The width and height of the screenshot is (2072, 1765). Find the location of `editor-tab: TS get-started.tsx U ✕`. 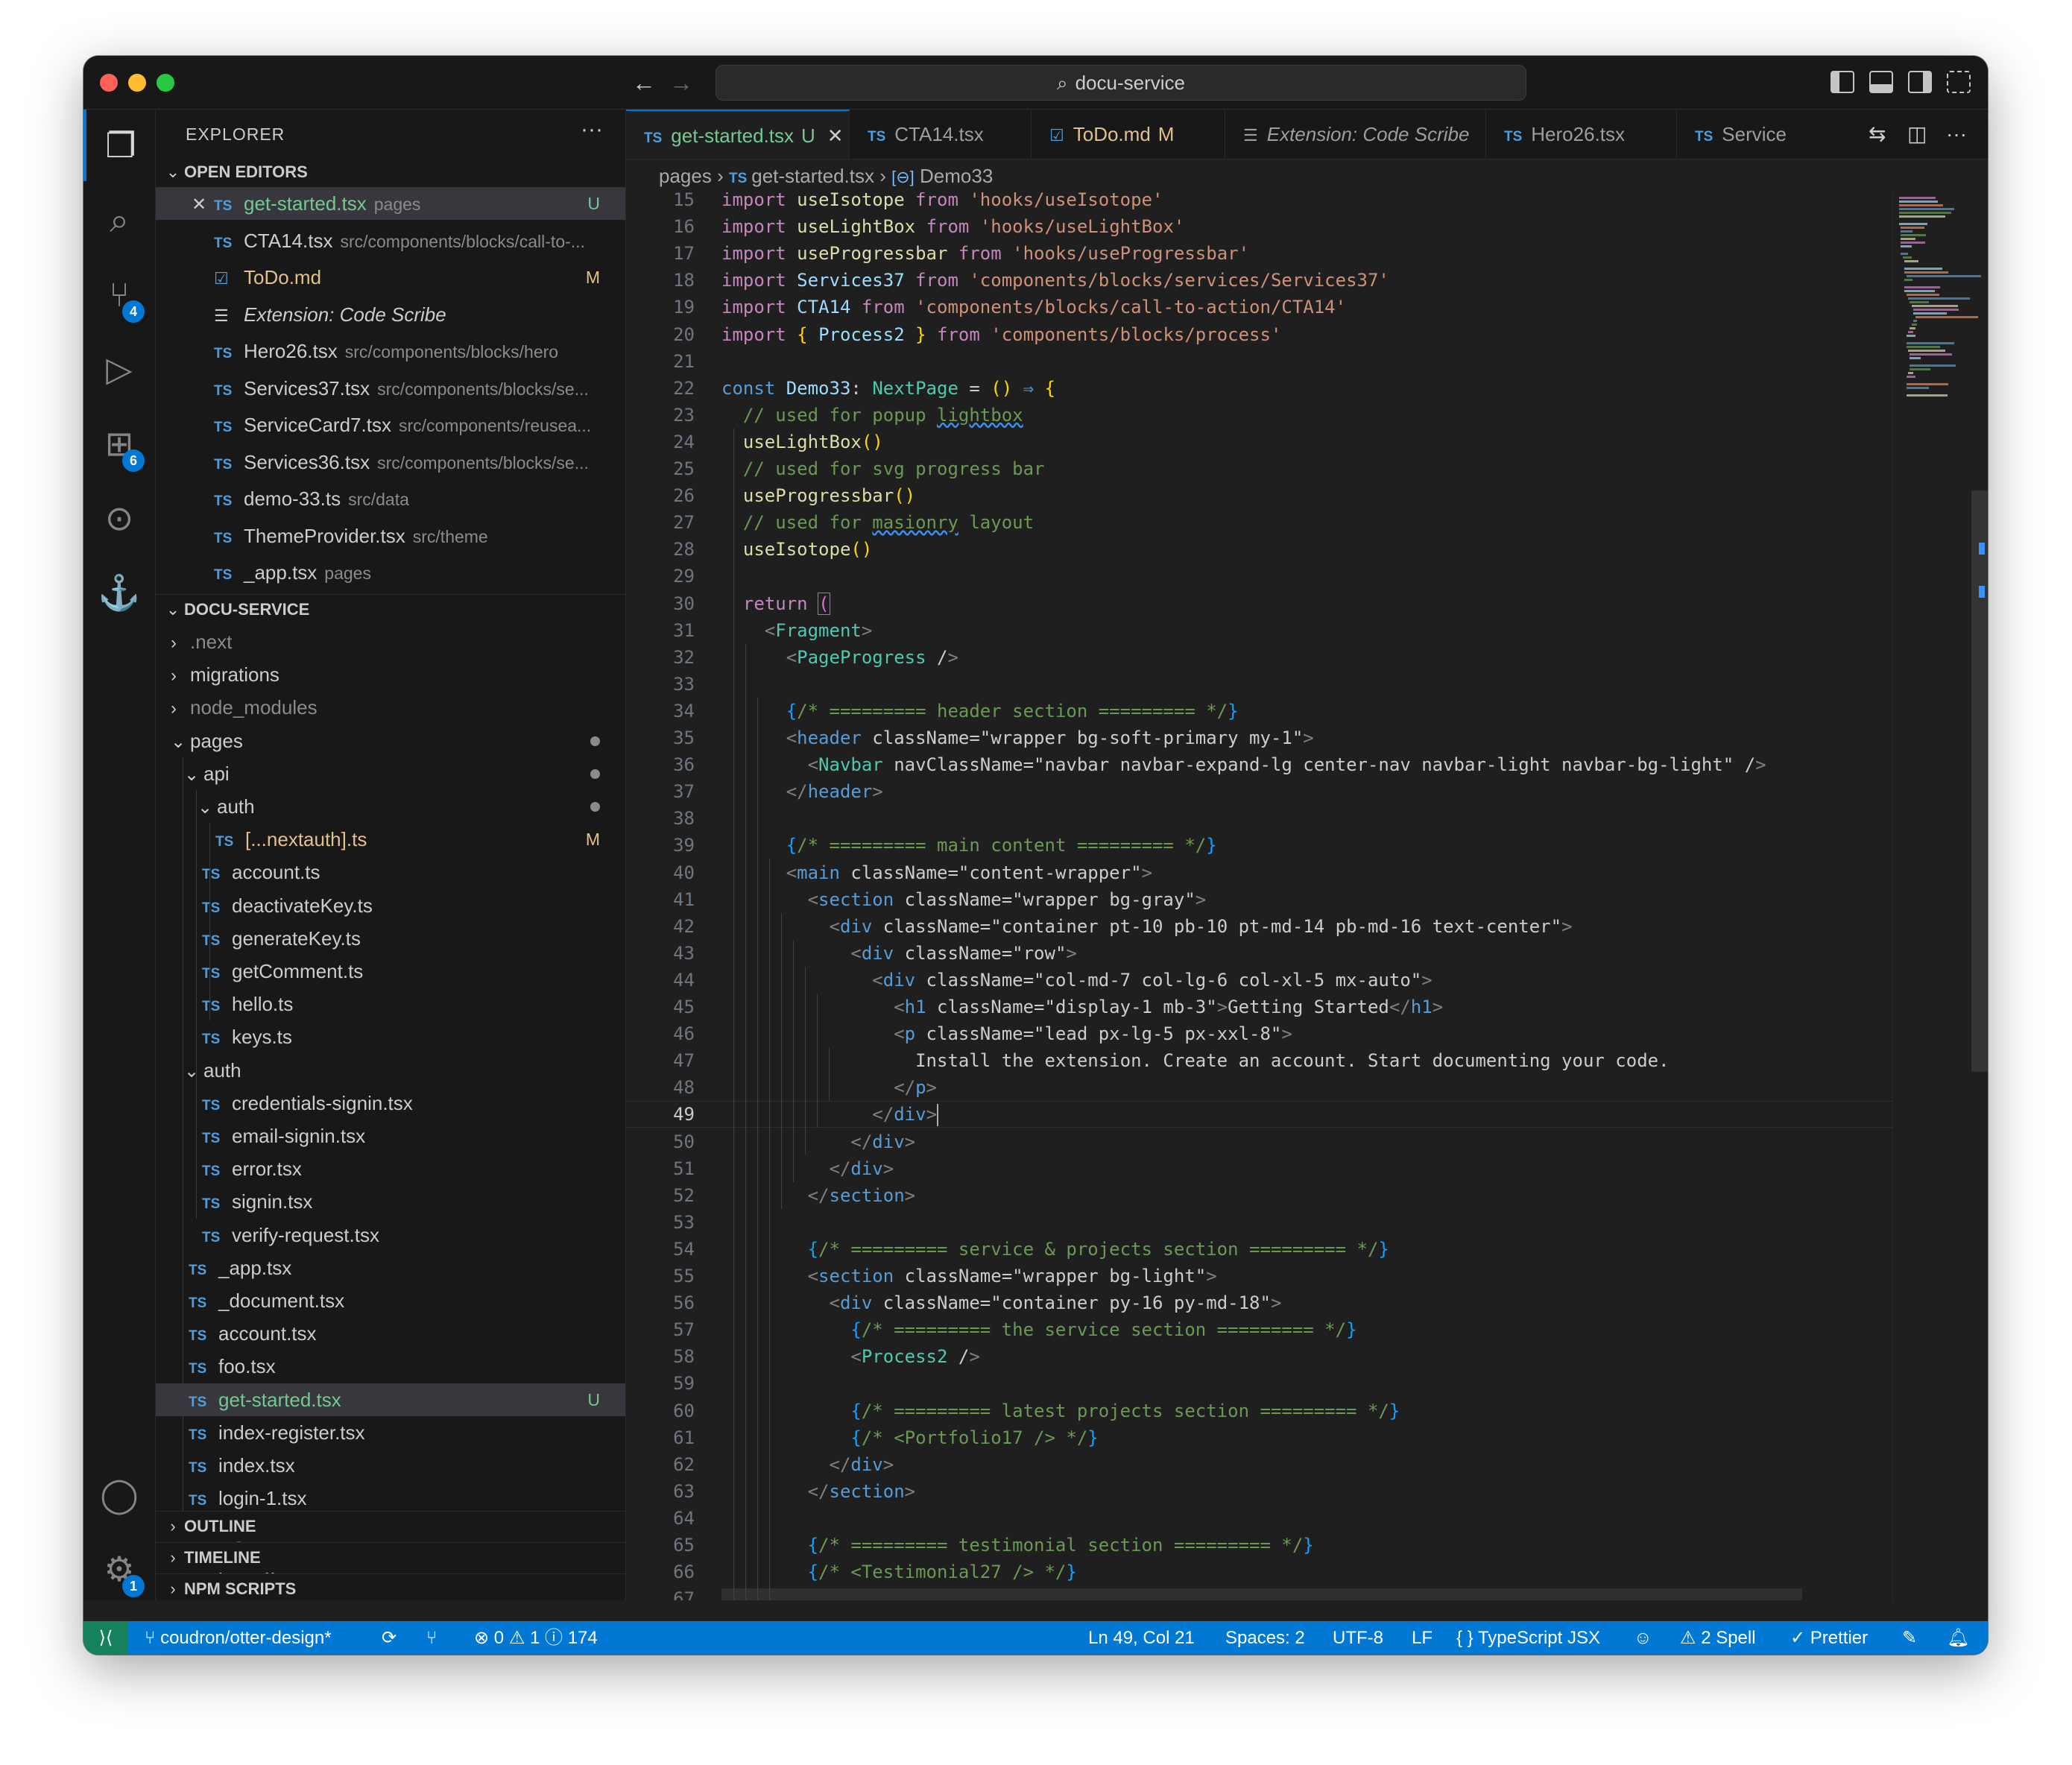

editor-tab: TS get-started.tsx U ✕ is located at coordinates (738, 134).